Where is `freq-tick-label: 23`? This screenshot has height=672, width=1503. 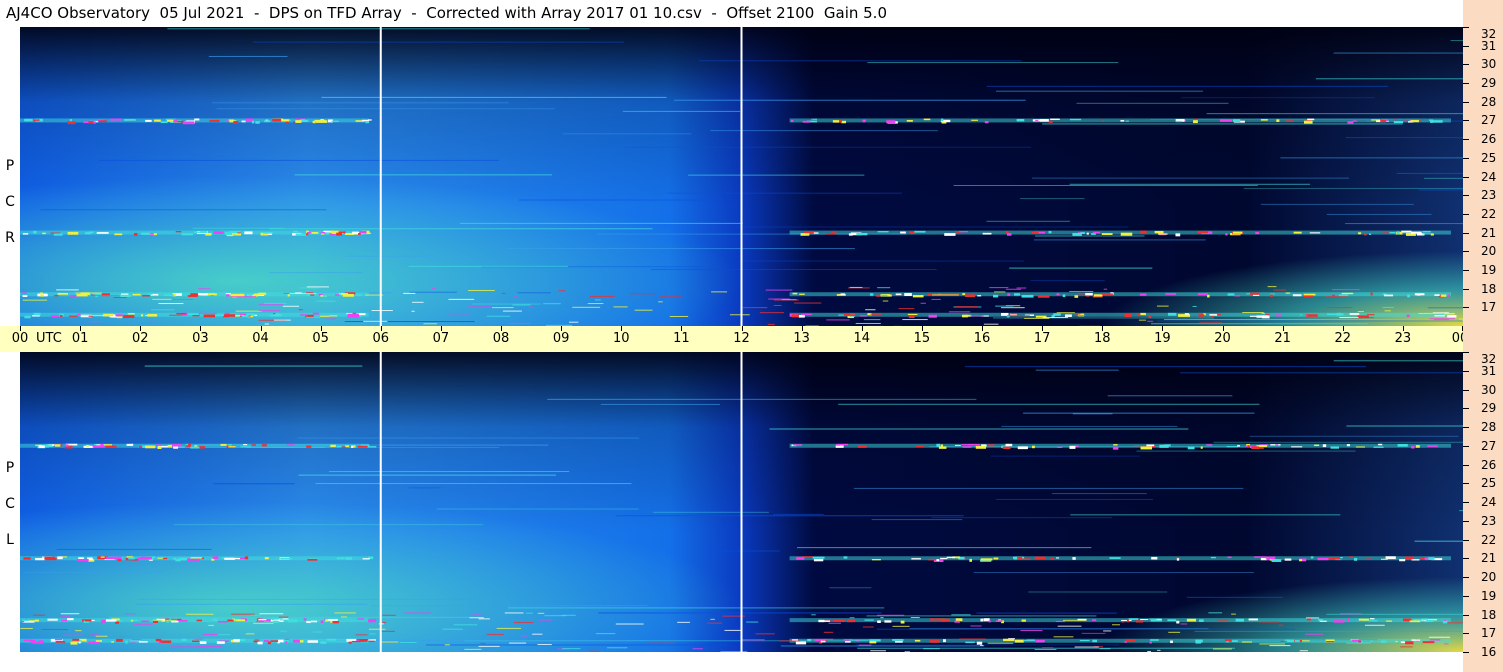
freq-tick-label: 23 is located at coordinates (1489, 195).